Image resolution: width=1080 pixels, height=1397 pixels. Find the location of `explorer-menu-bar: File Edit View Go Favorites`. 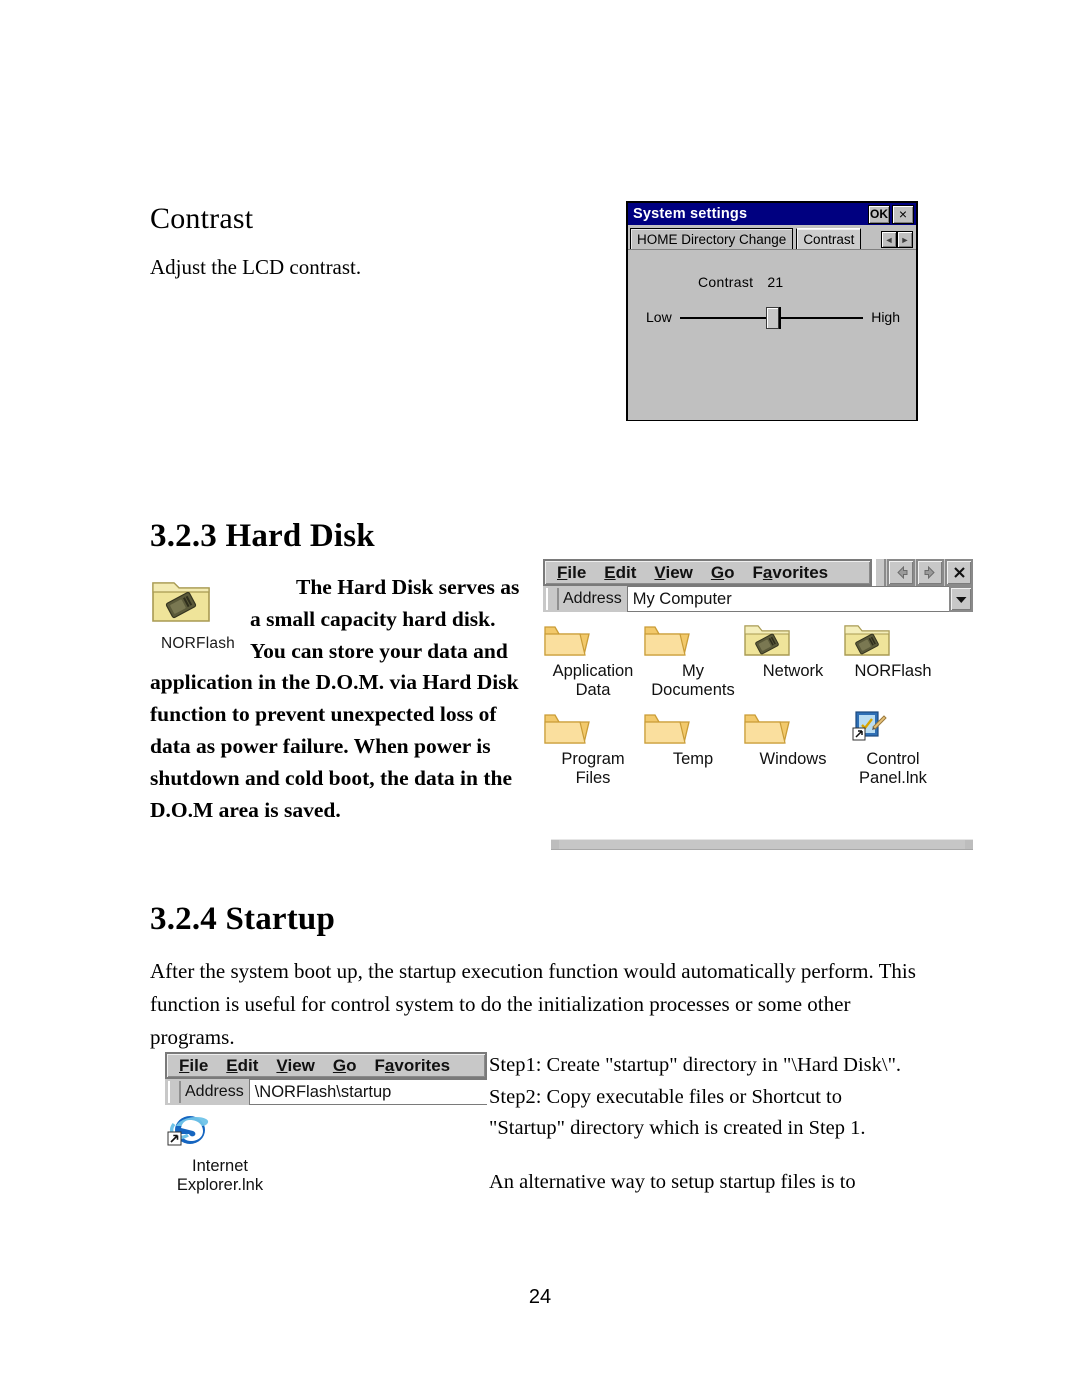

explorer-menu-bar: File Edit View Go Favorites is located at coordinates (758, 572).